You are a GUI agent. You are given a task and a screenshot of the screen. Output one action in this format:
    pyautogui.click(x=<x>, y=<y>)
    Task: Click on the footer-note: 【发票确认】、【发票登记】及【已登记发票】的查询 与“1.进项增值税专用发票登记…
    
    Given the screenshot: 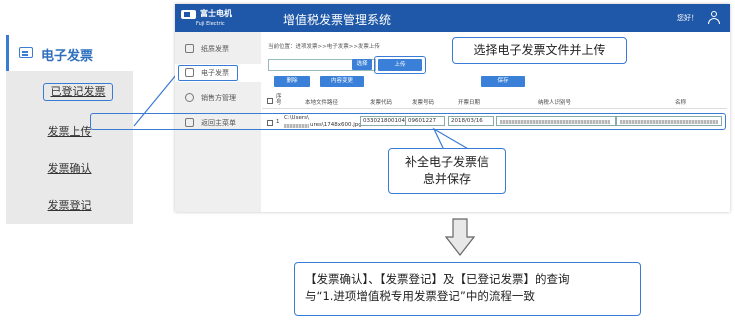 What is the action you would take?
    pyautogui.click(x=467, y=289)
    